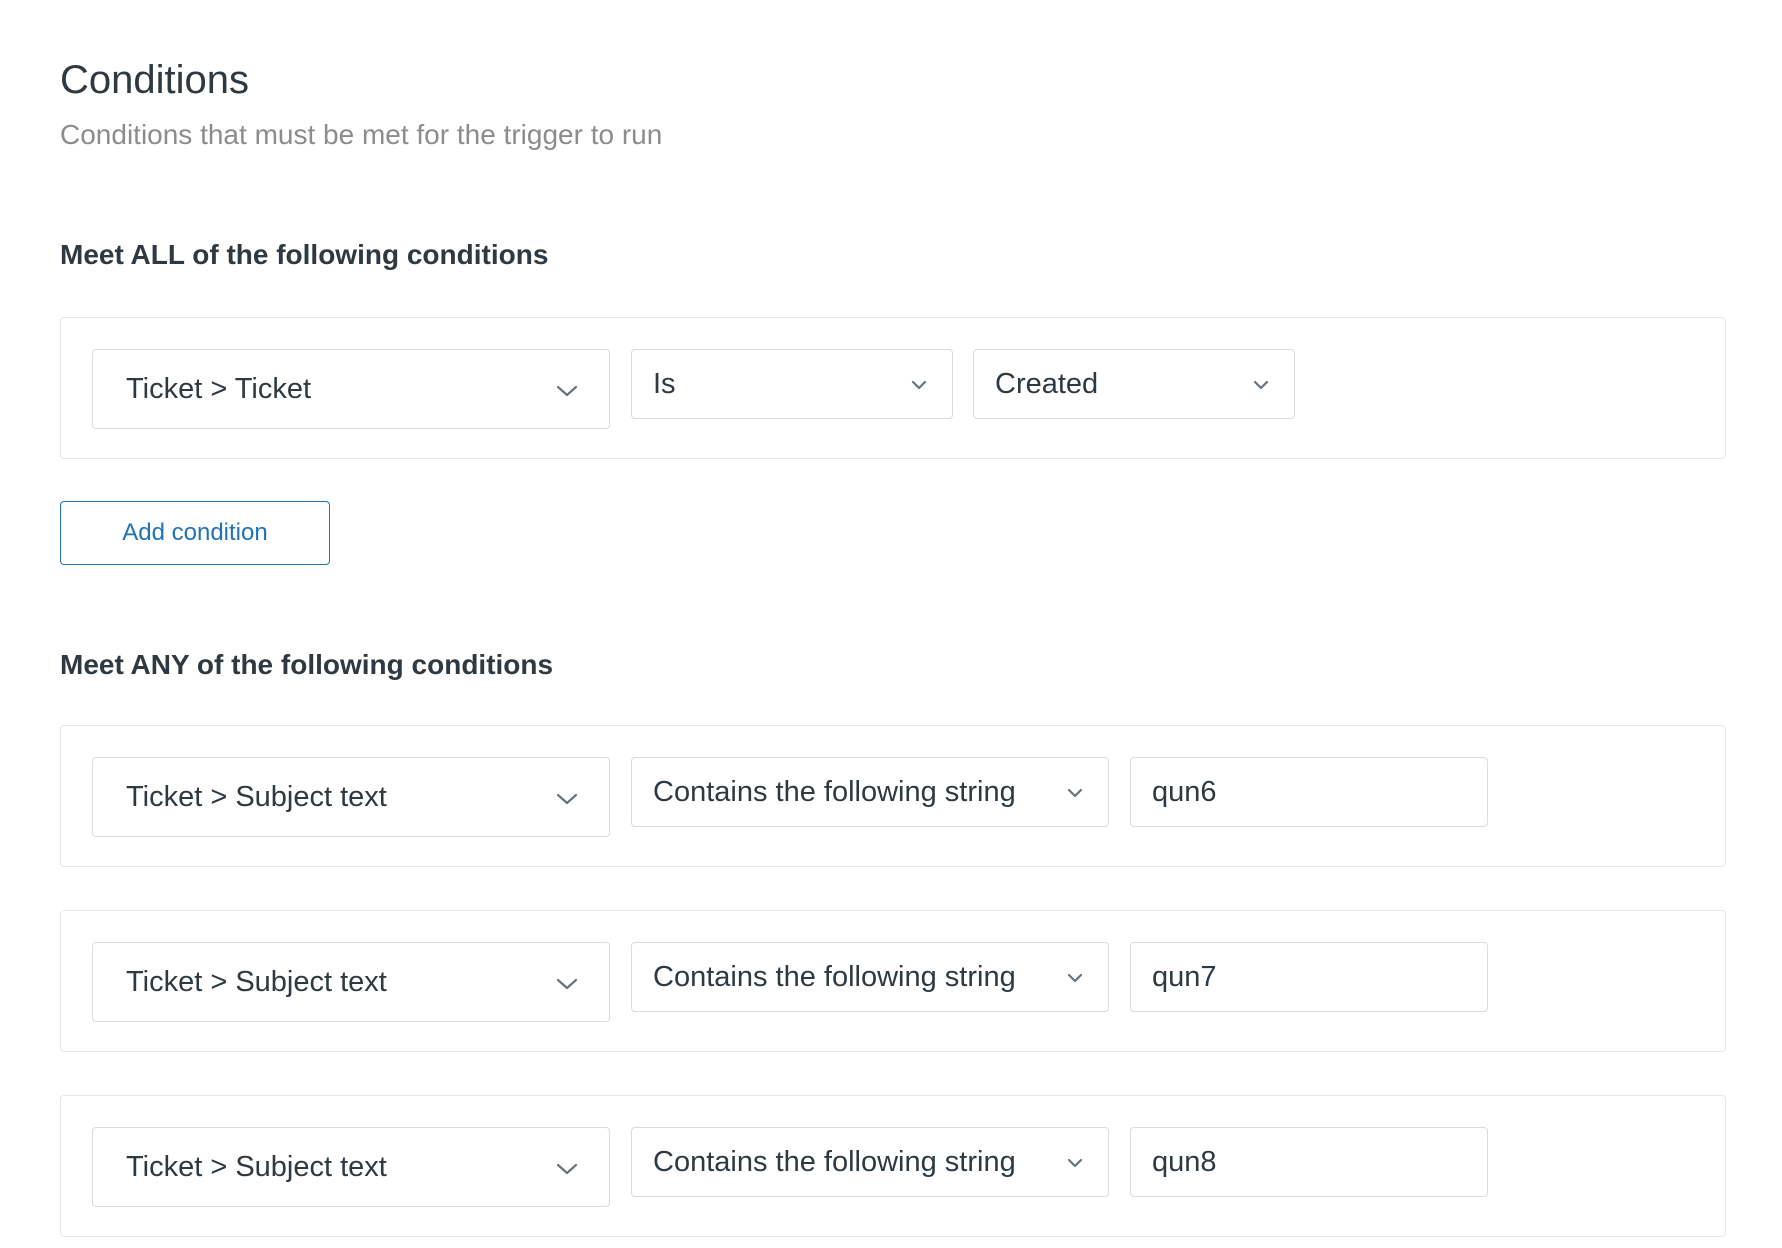  What do you see at coordinates (1047, 383) in the screenshot?
I see `condition-value: Created` at bounding box center [1047, 383].